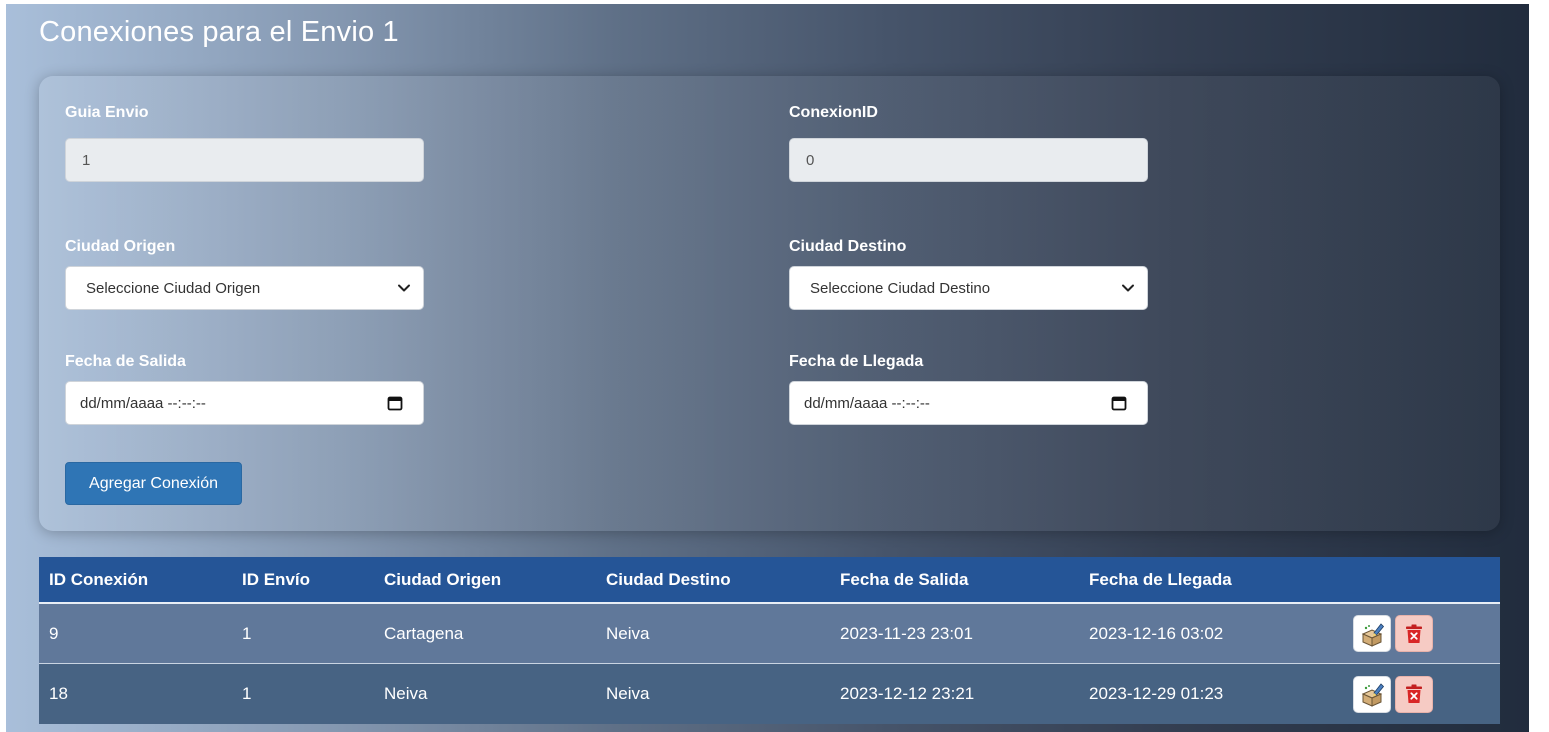  I want to click on page-title: Conexiones para el Envio 1, so click(219, 32).